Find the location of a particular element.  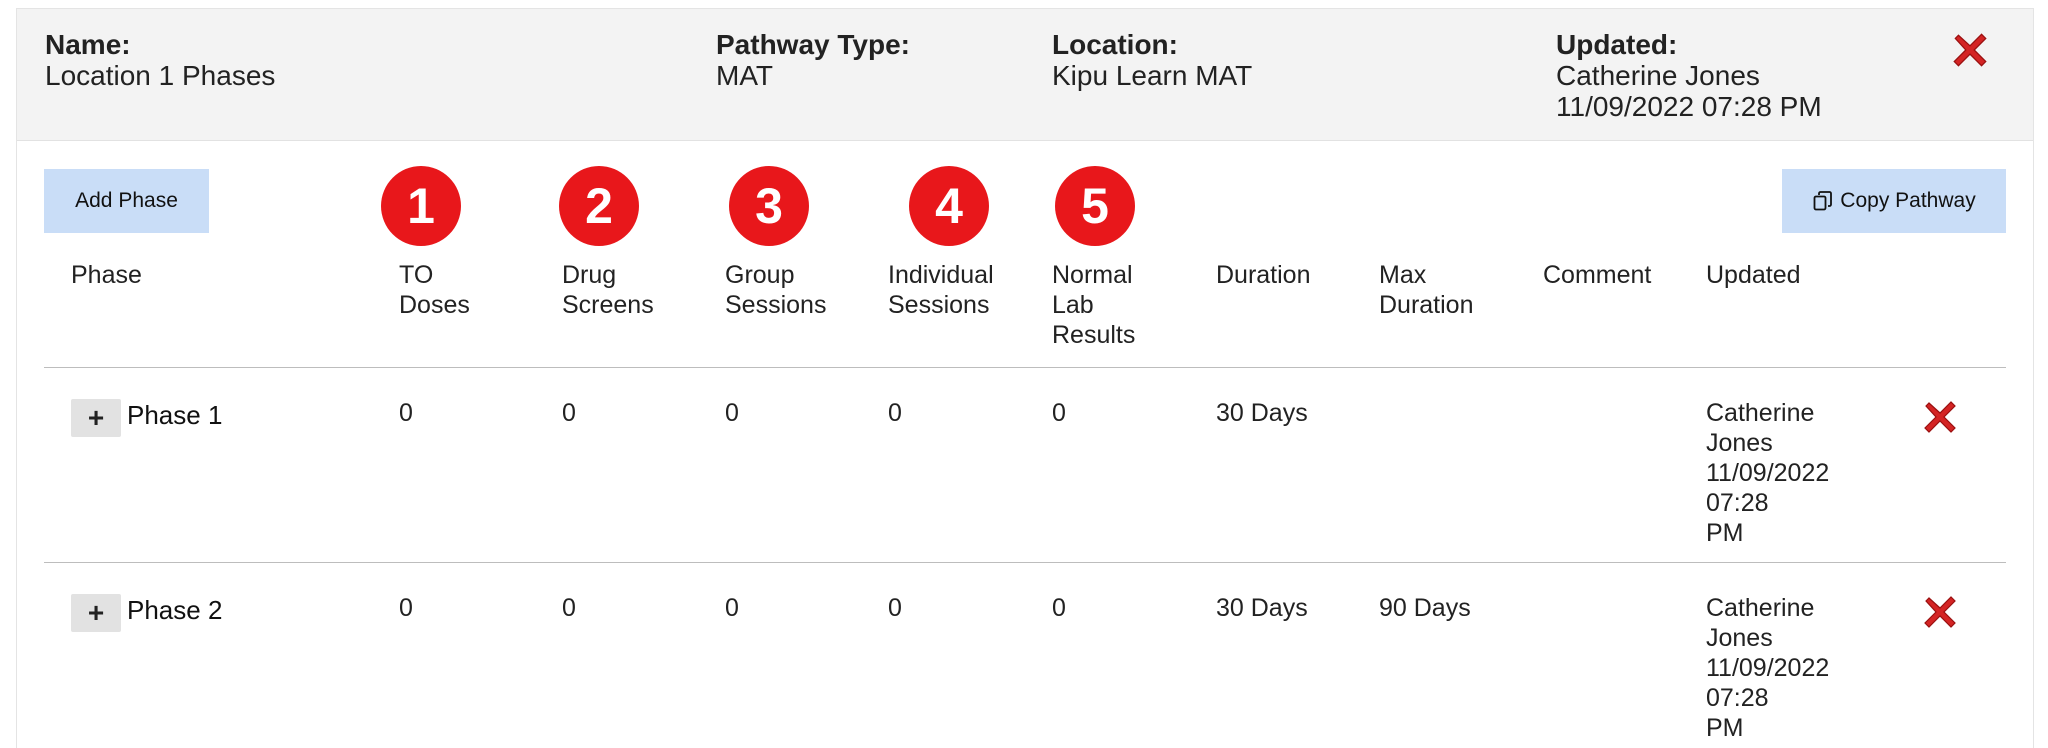

phase-2-drug-screens: 0 is located at coordinates (569, 608).